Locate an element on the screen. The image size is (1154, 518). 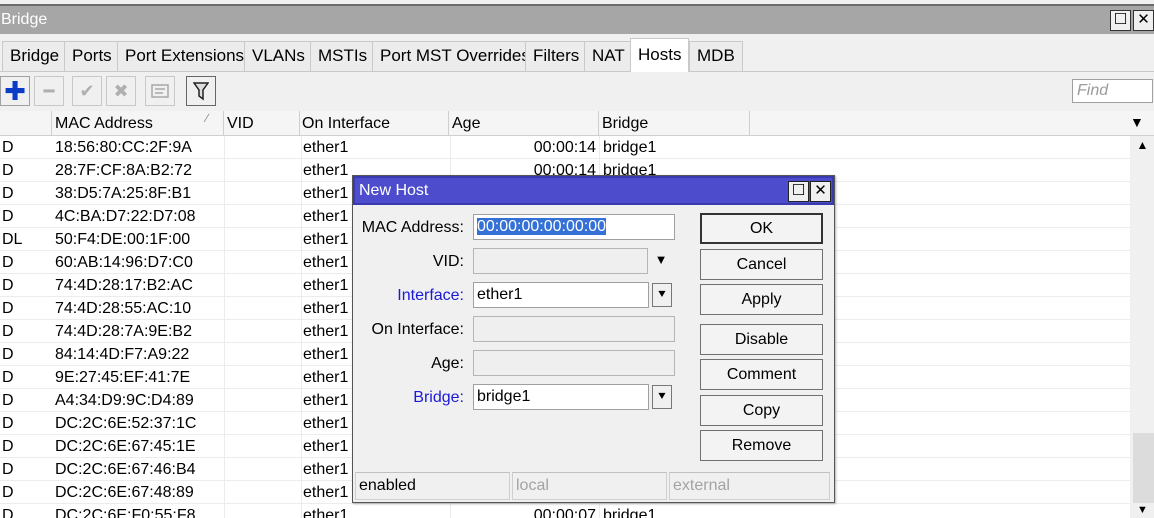
row-on-interface: ether1 is located at coordinates (375, 511).